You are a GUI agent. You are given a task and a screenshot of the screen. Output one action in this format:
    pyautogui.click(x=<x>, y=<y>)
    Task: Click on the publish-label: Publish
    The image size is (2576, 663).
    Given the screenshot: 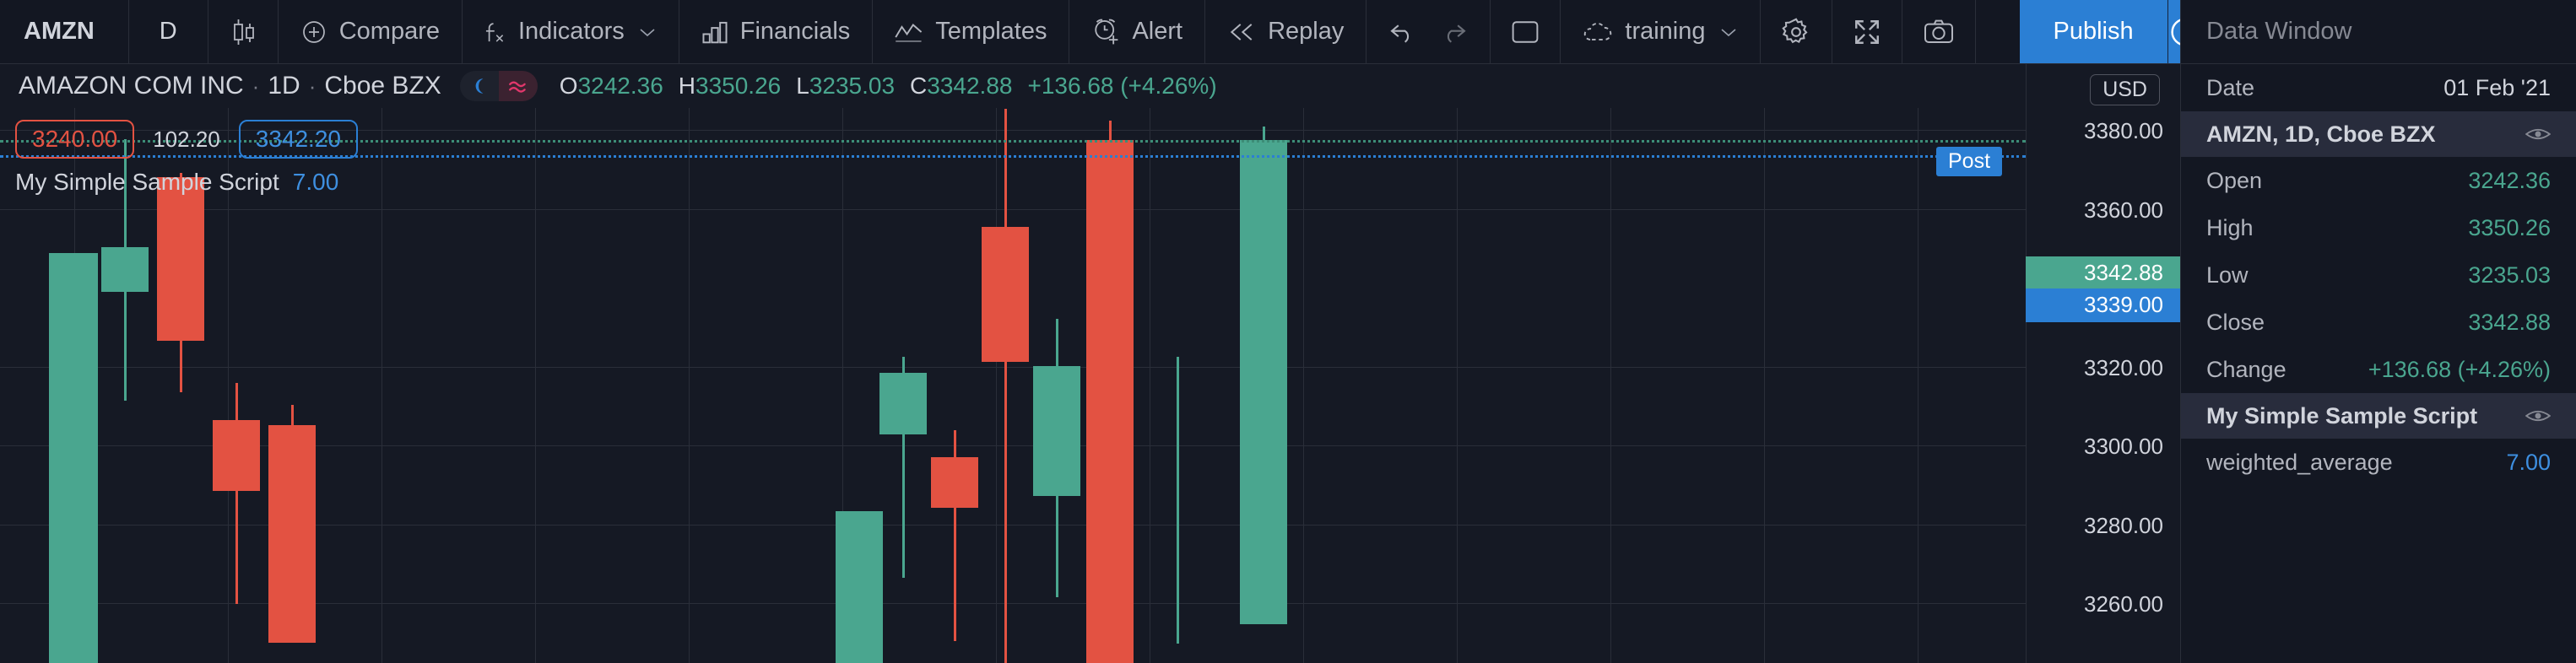 What is the action you would take?
    pyautogui.click(x=2093, y=31)
    